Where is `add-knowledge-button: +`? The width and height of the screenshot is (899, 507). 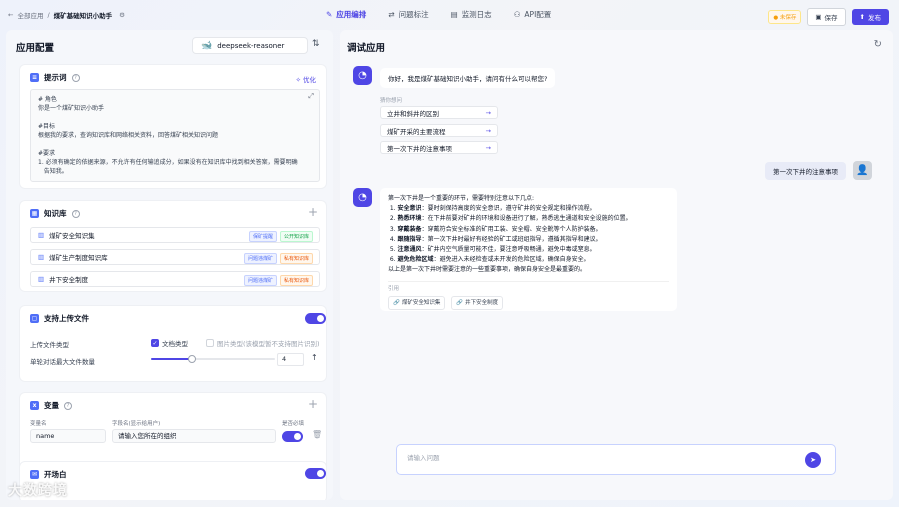
add-knowledge-button: + is located at coordinates (313, 212).